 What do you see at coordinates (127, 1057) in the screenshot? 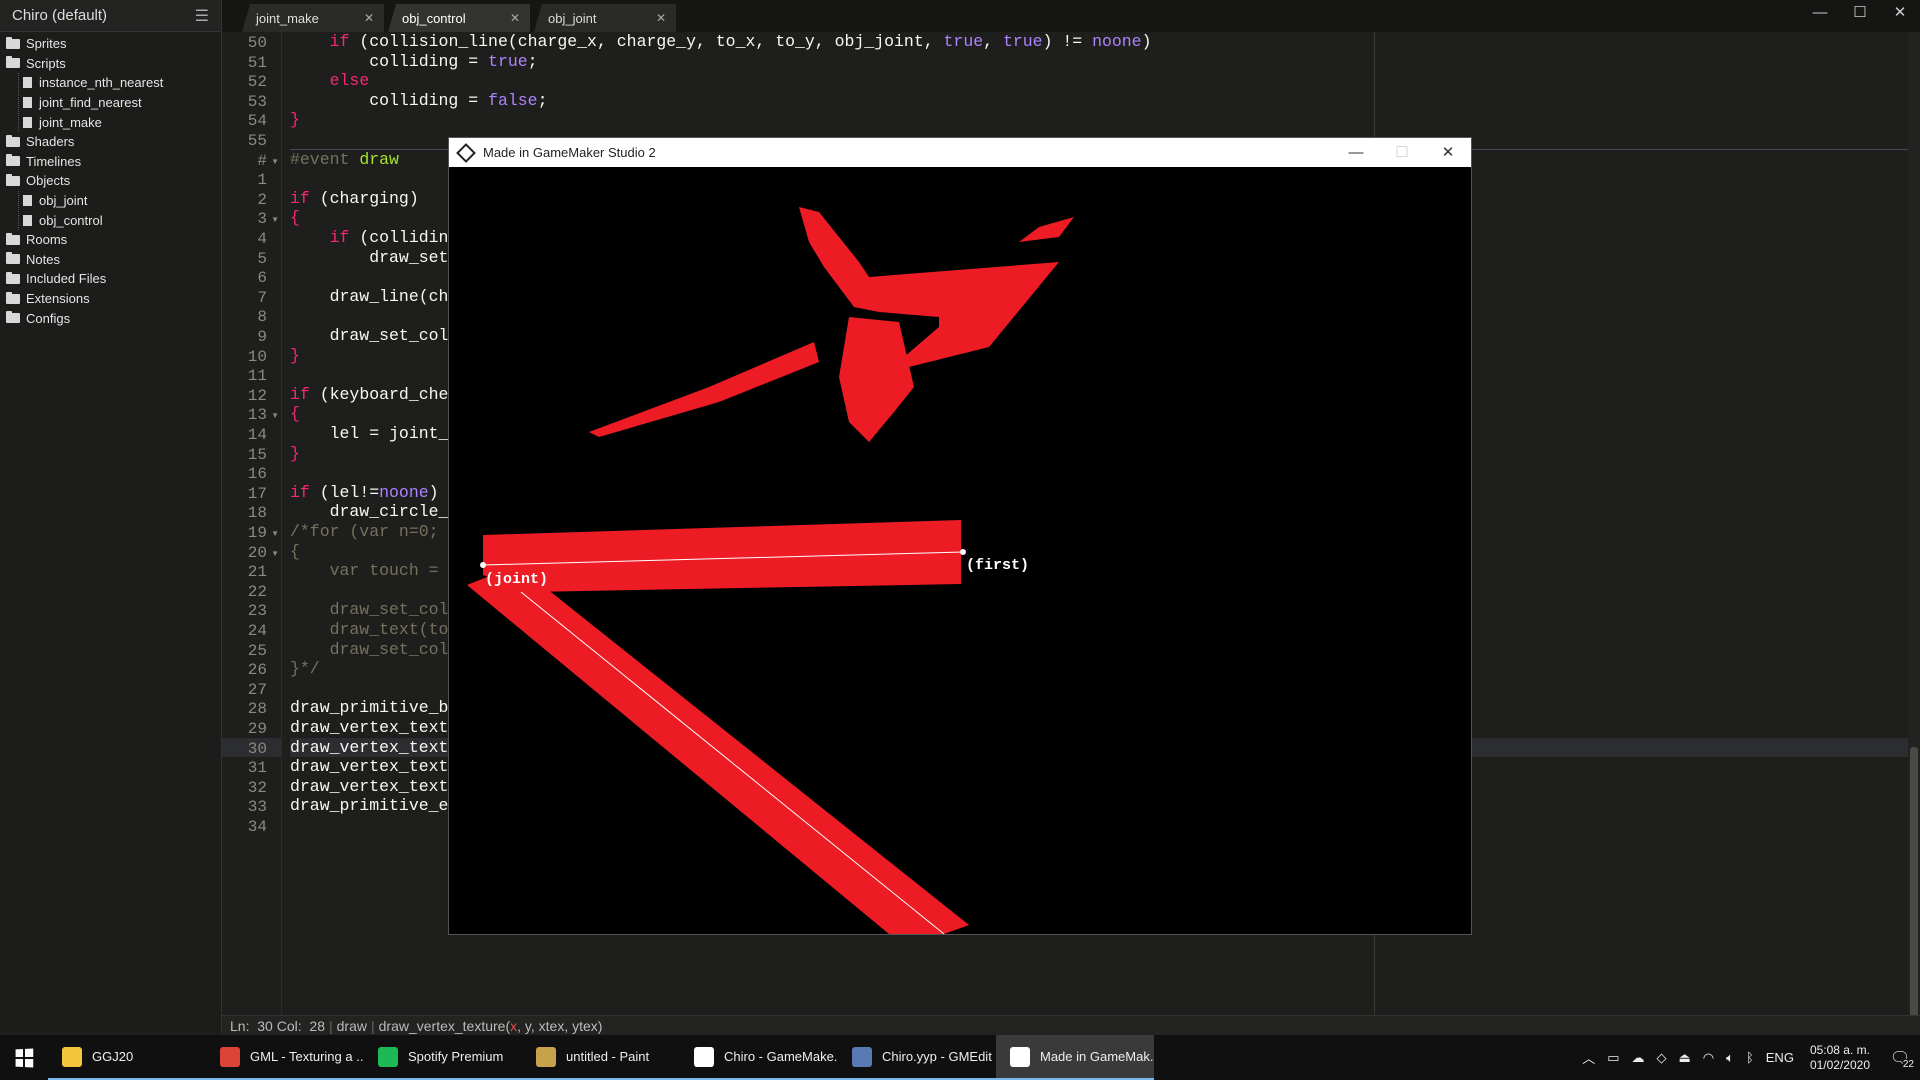
I see `taskbar-app: GGJ20` at bounding box center [127, 1057].